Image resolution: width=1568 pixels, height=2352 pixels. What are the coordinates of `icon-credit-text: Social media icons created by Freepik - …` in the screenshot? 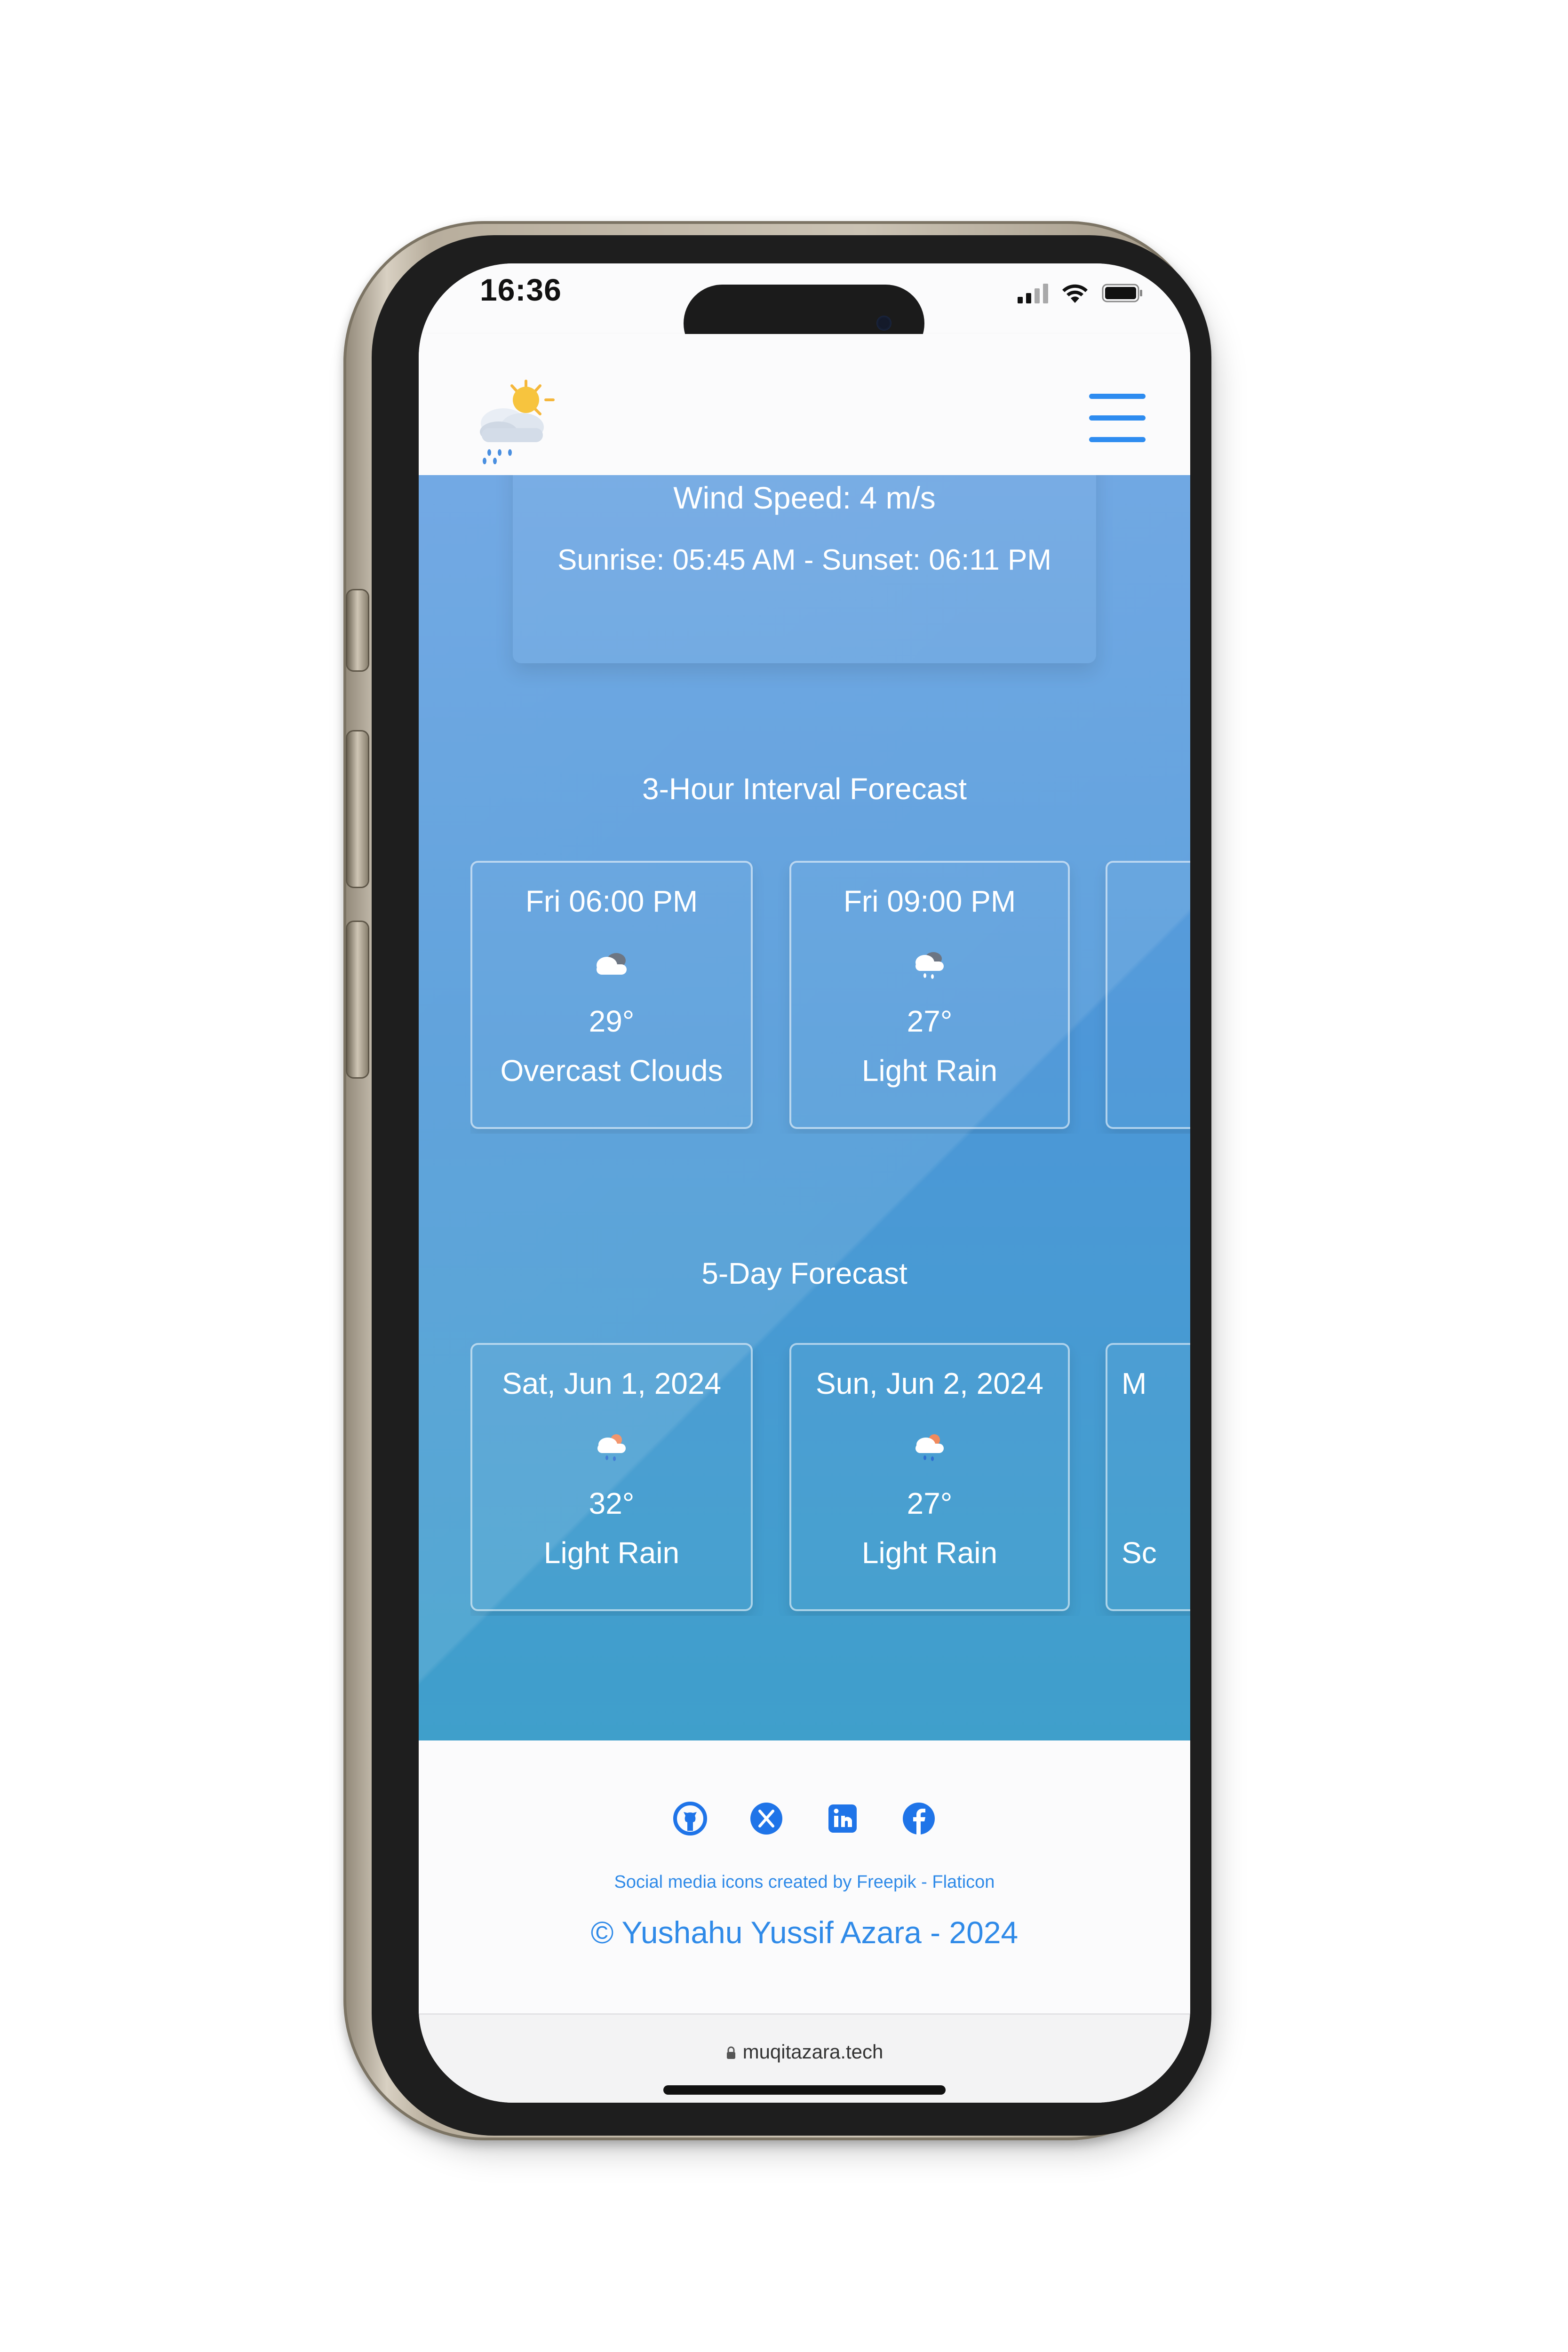 It's located at (804, 1882).